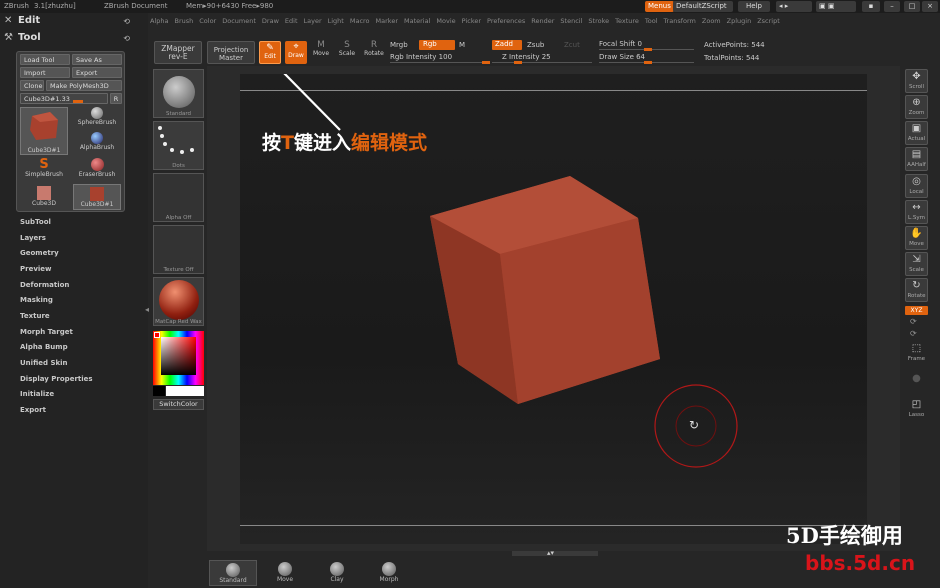 Image resolution: width=940 pixels, height=588 pixels. Describe the element at coordinates (178, 52) in the screenshot. I see `zmapper-button: ZMapper rev-E` at that location.